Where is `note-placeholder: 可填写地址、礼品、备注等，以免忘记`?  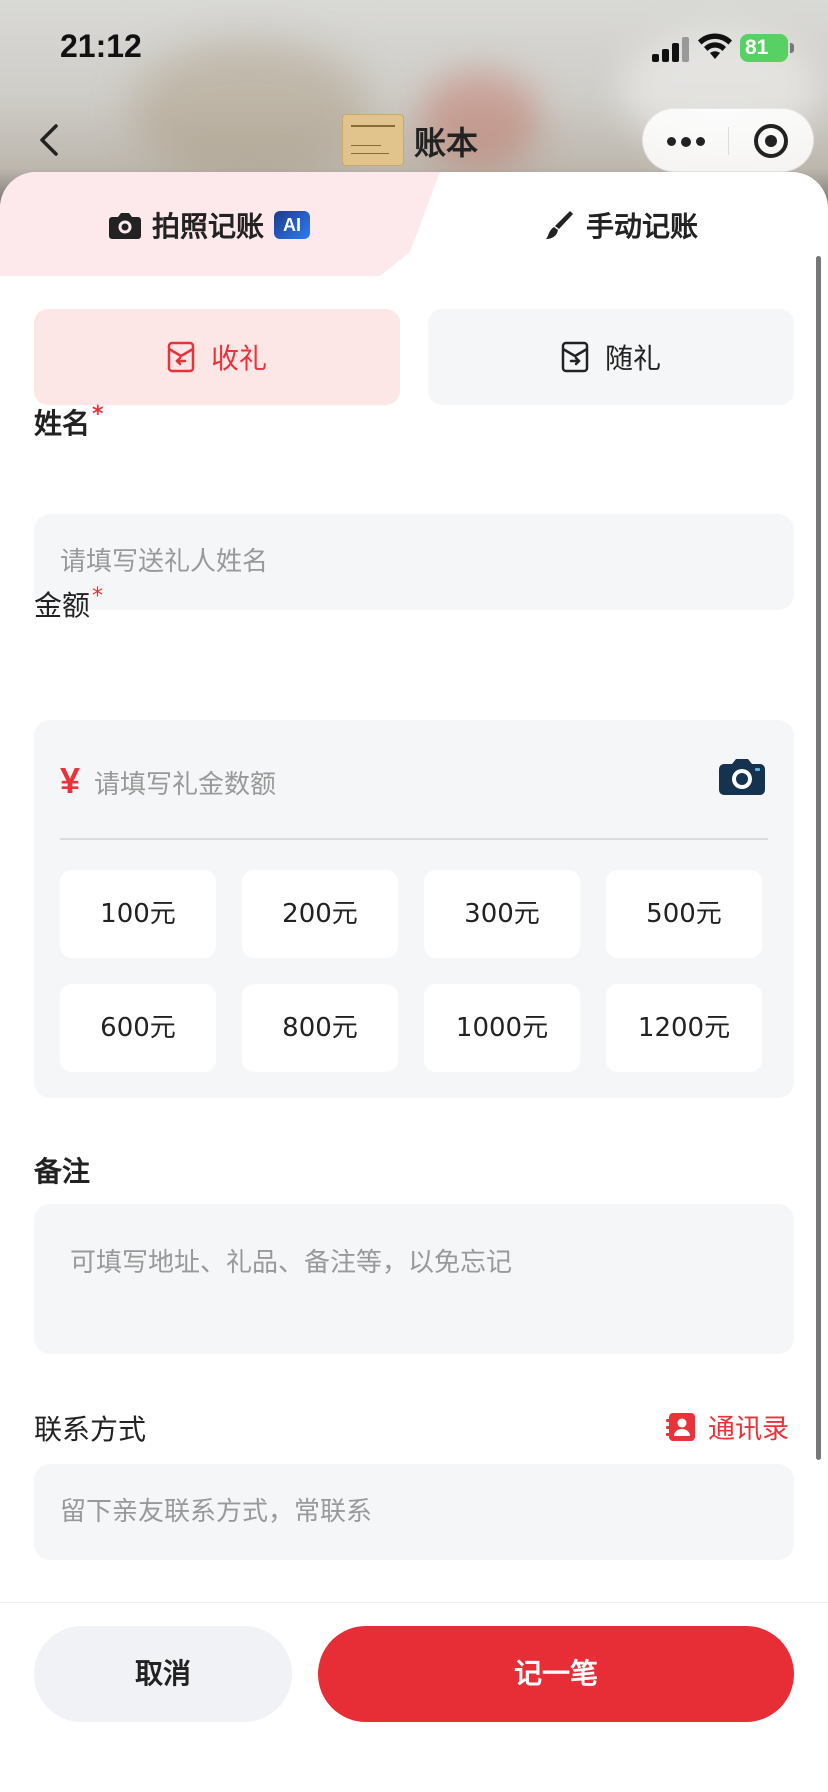 note-placeholder: 可填写地址、礼品、备注等，以免忘记 is located at coordinates (291, 1263).